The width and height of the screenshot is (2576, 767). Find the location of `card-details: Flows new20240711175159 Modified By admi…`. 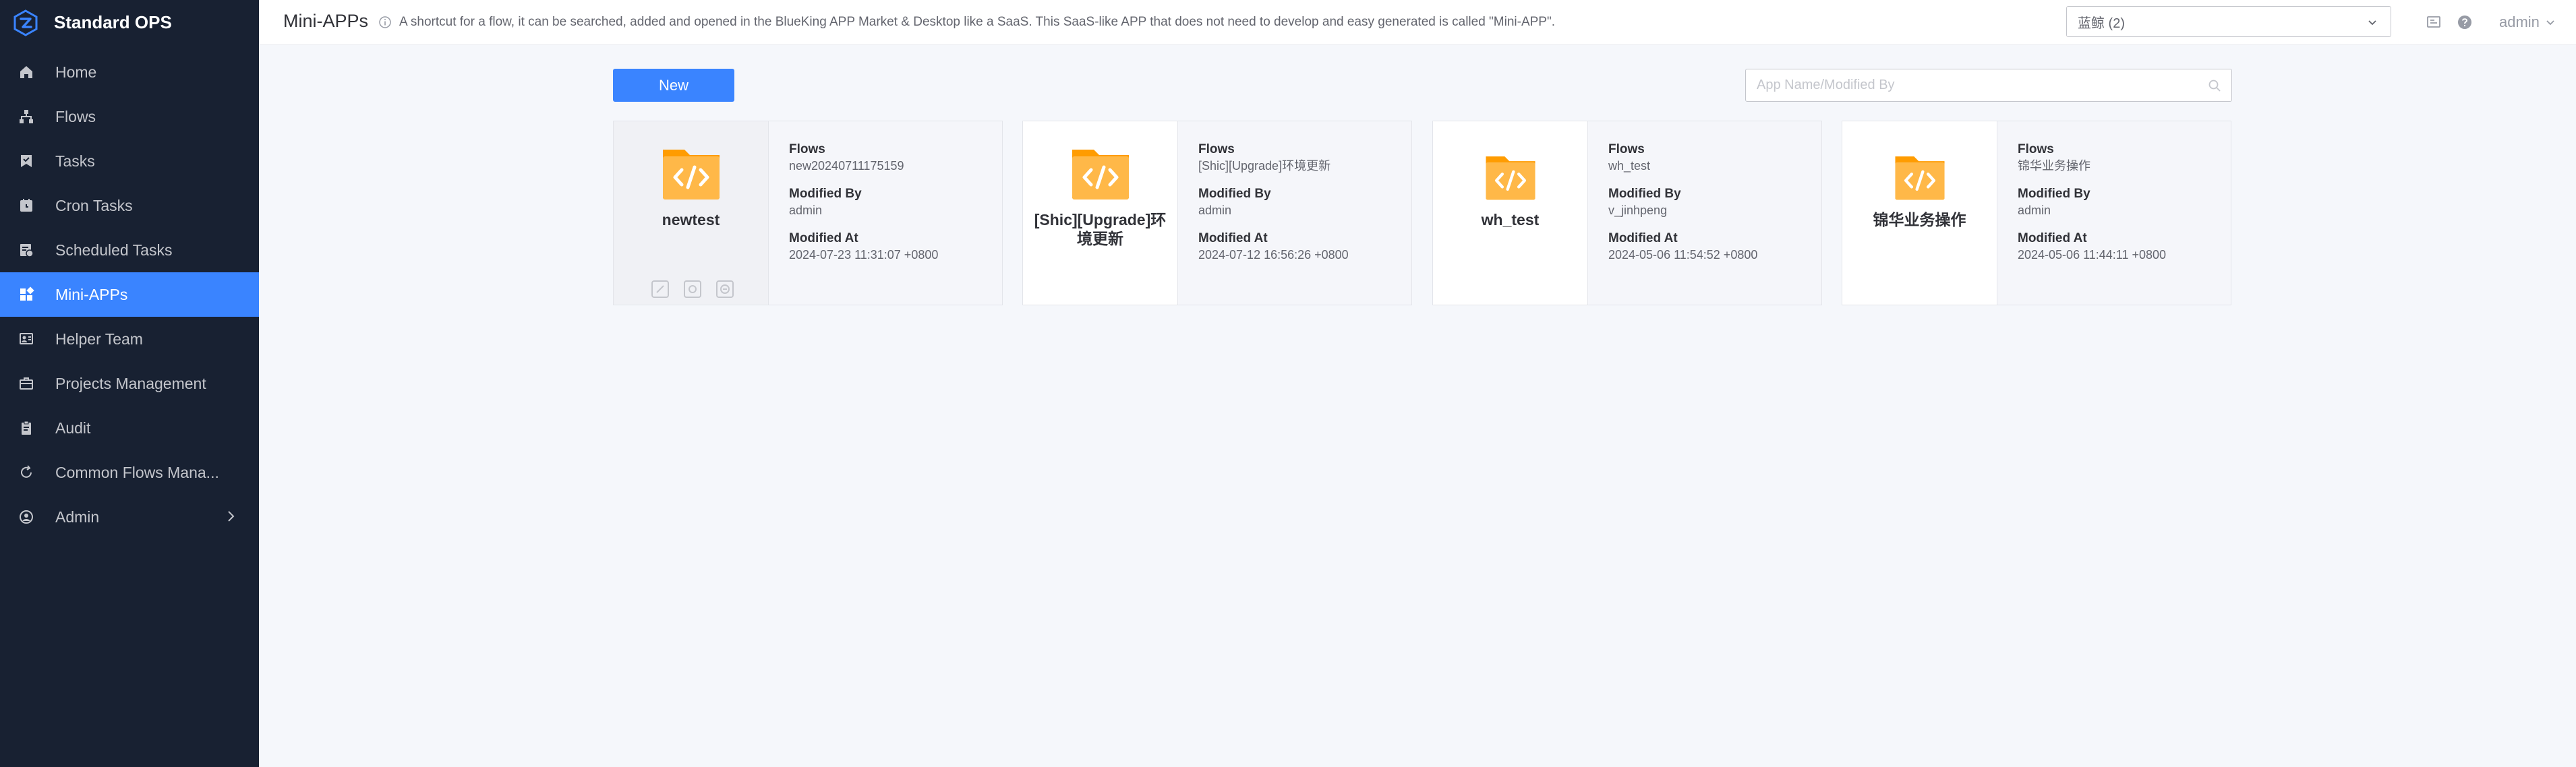

card-details: Flows new20240711175159 Modified By admi… is located at coordinates (885, 213).